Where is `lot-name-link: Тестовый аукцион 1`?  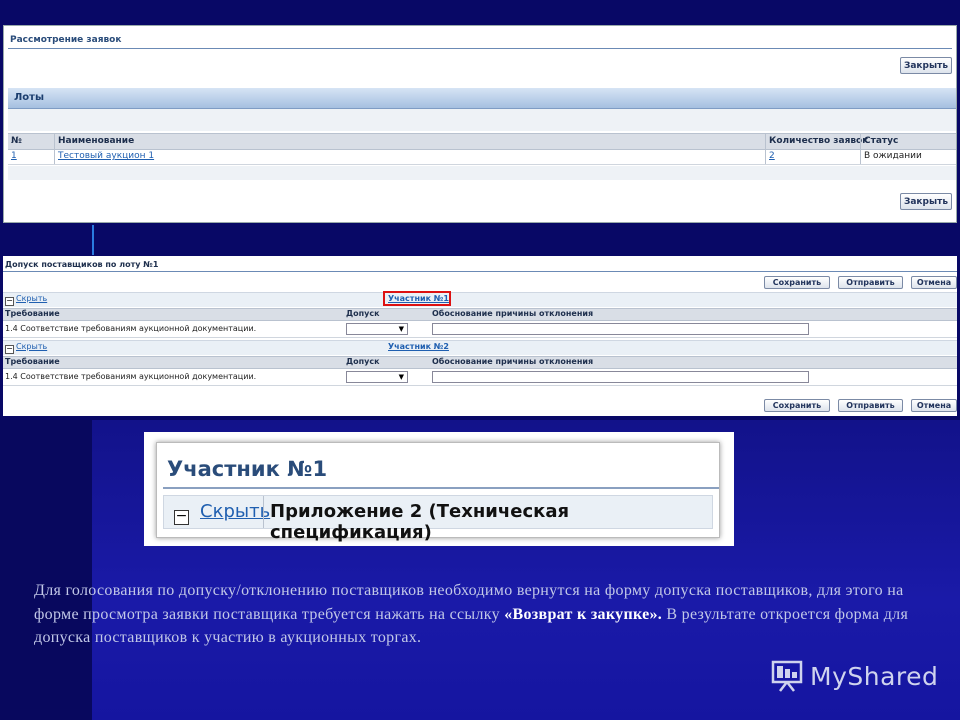 lot-name-link: Тестовый аукцион 1 is located at coordinates (106, 156).